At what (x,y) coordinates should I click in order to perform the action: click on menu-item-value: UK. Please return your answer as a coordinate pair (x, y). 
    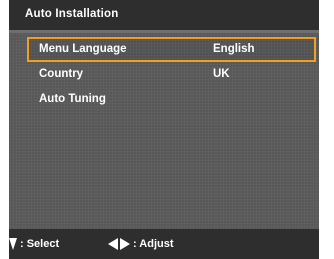
    Looking at the image, I should click on (221, 74).